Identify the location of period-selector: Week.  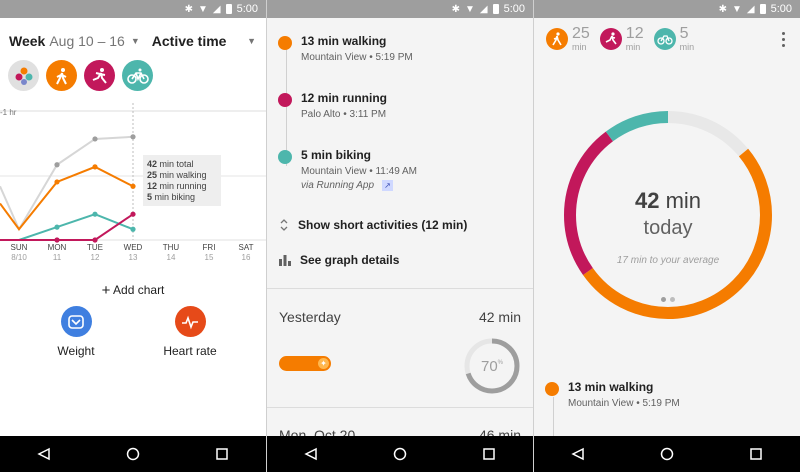
(27, 41).